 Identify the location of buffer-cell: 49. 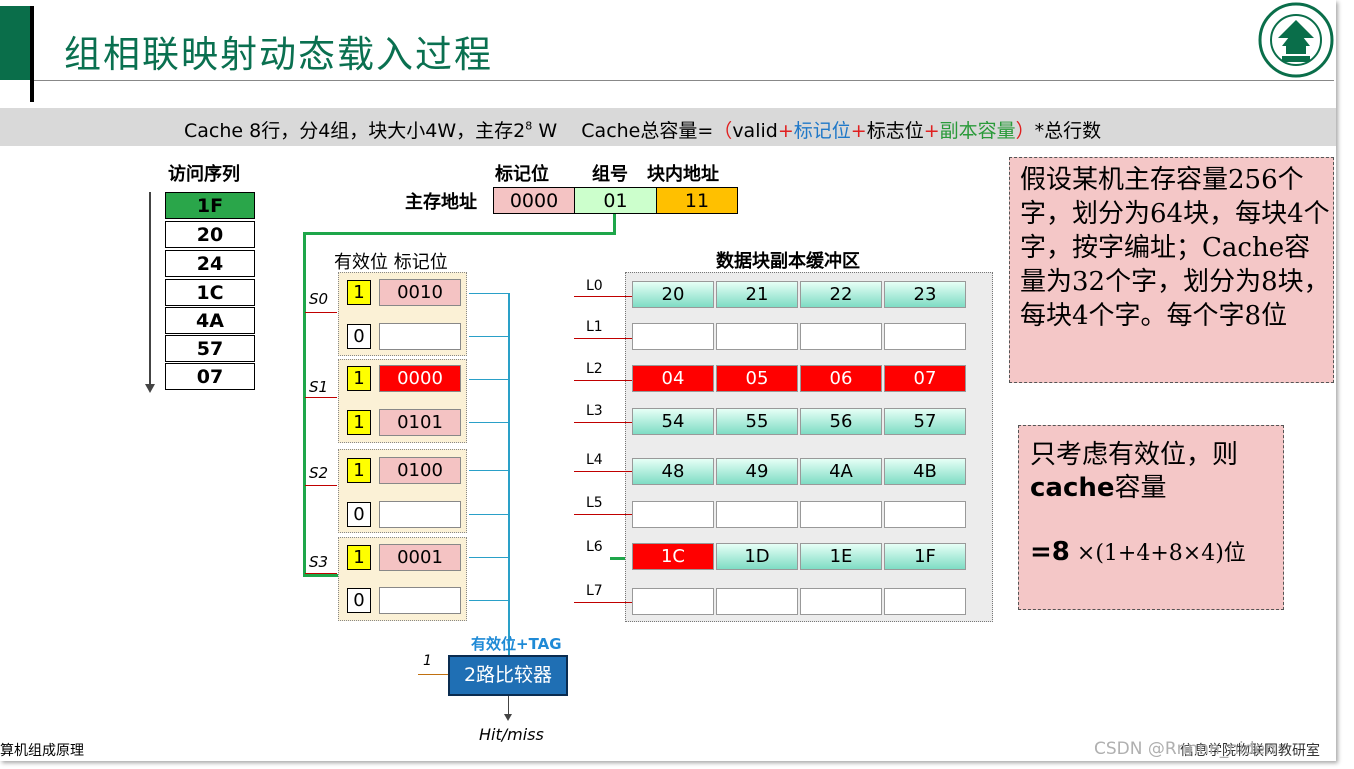
(757, 471).